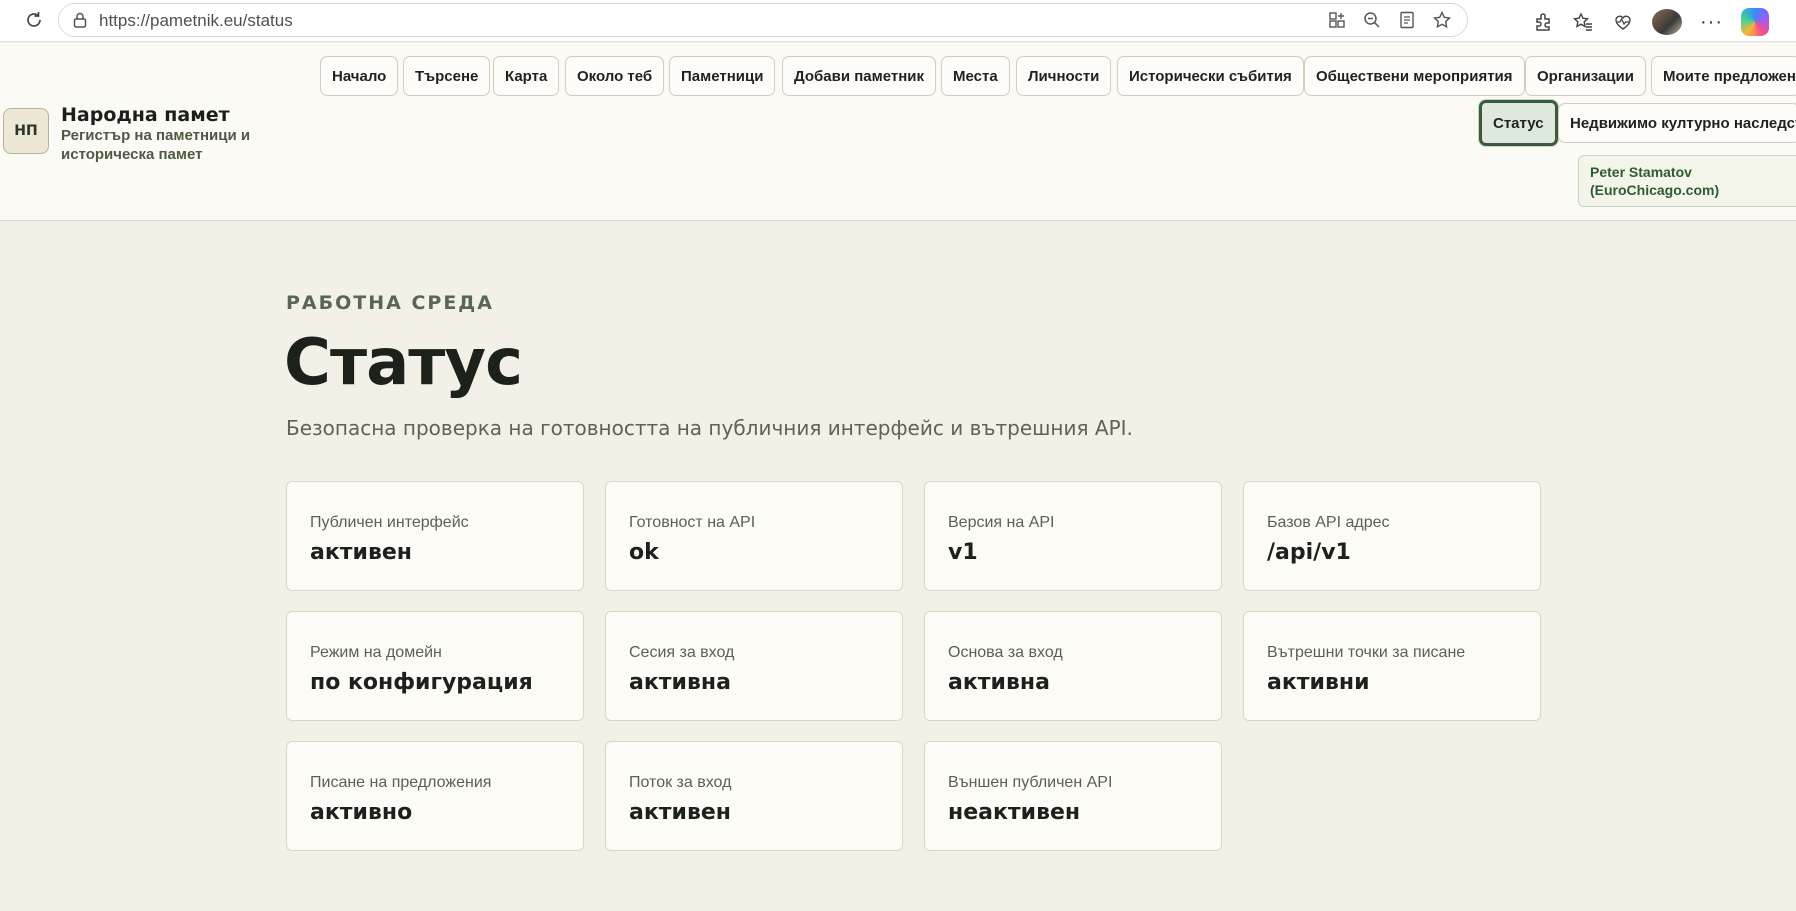 The width and height of the screenshot is (1796, 911). Describe the element at coordinates (80, 20) in the screenshot. I see `lock-icon` at that location.